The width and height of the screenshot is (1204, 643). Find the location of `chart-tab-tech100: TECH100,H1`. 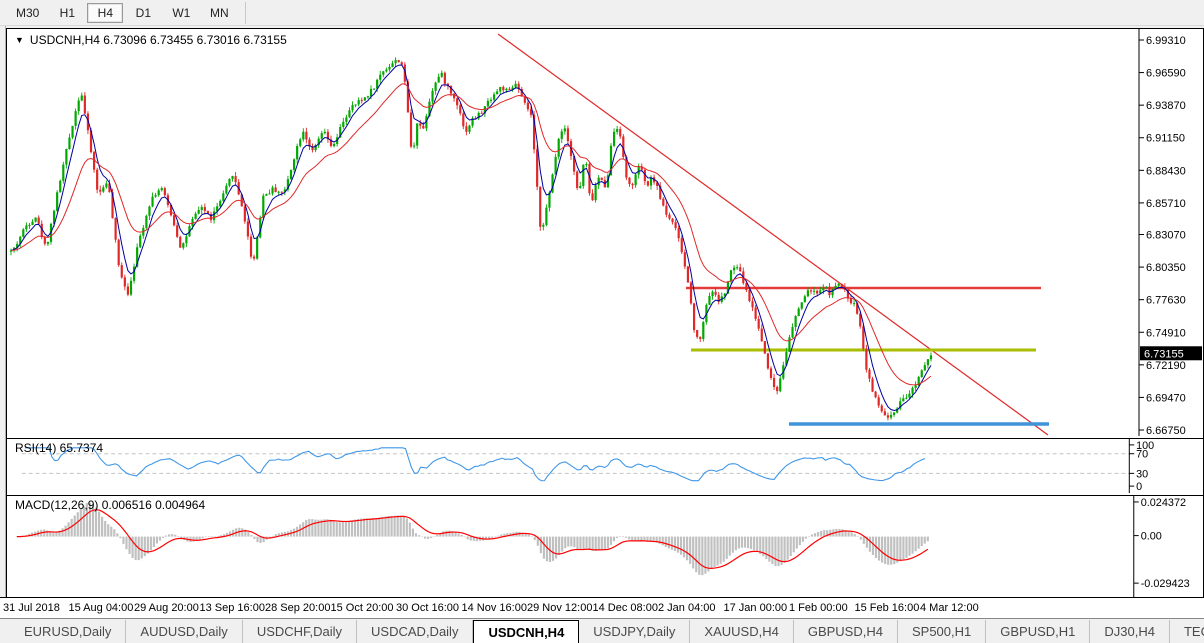

chart-tab-tech100: TECH100,H1 is located at coordinates (1187, 631).